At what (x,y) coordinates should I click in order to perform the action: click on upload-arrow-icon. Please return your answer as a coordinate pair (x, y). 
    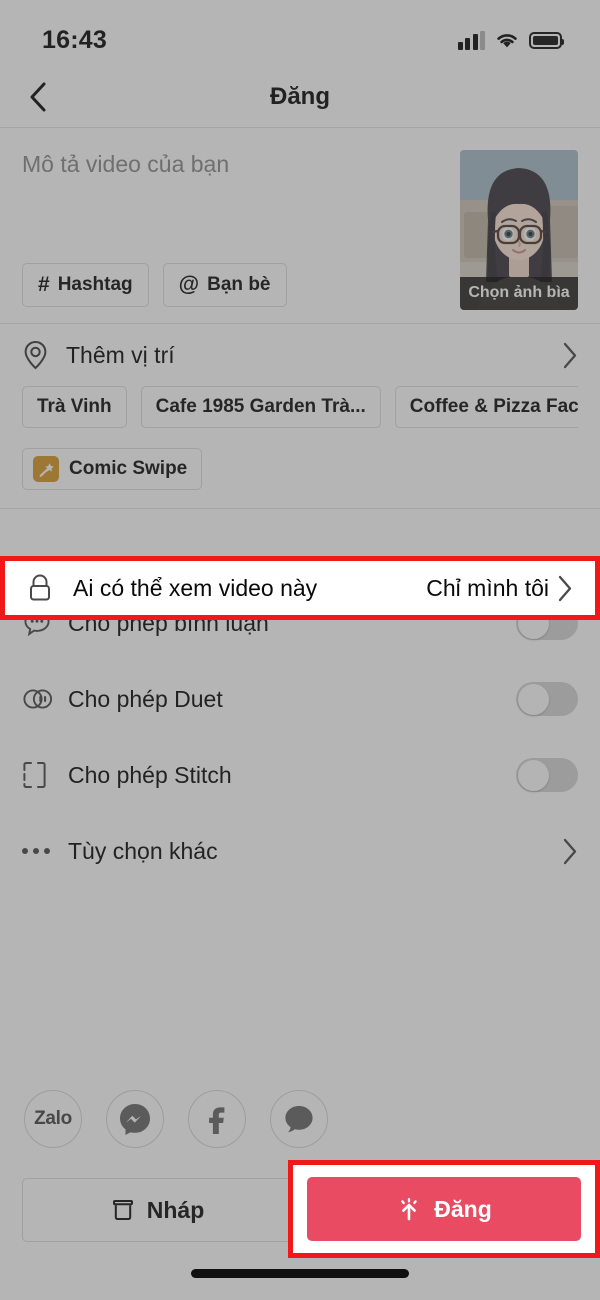
    Looking at the image, I should click on (409, 1209).